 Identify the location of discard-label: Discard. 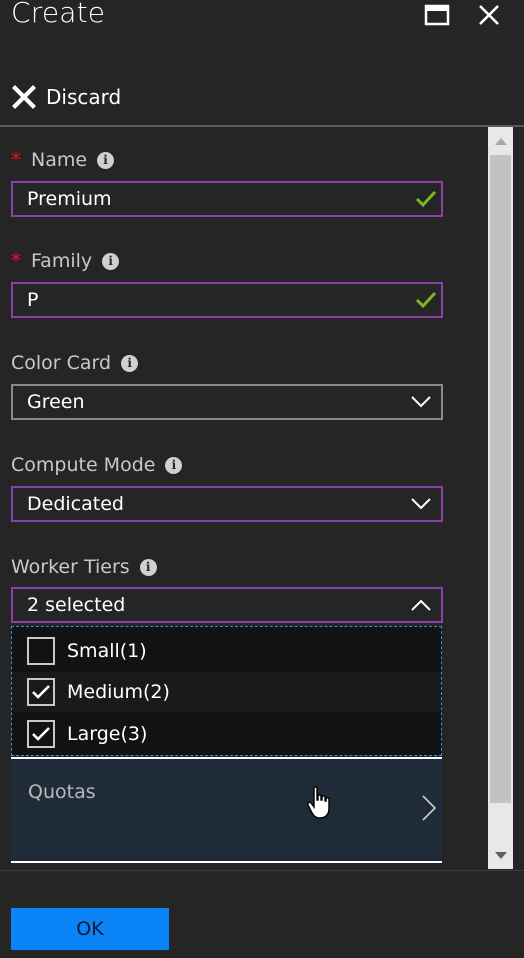
(84, 97).